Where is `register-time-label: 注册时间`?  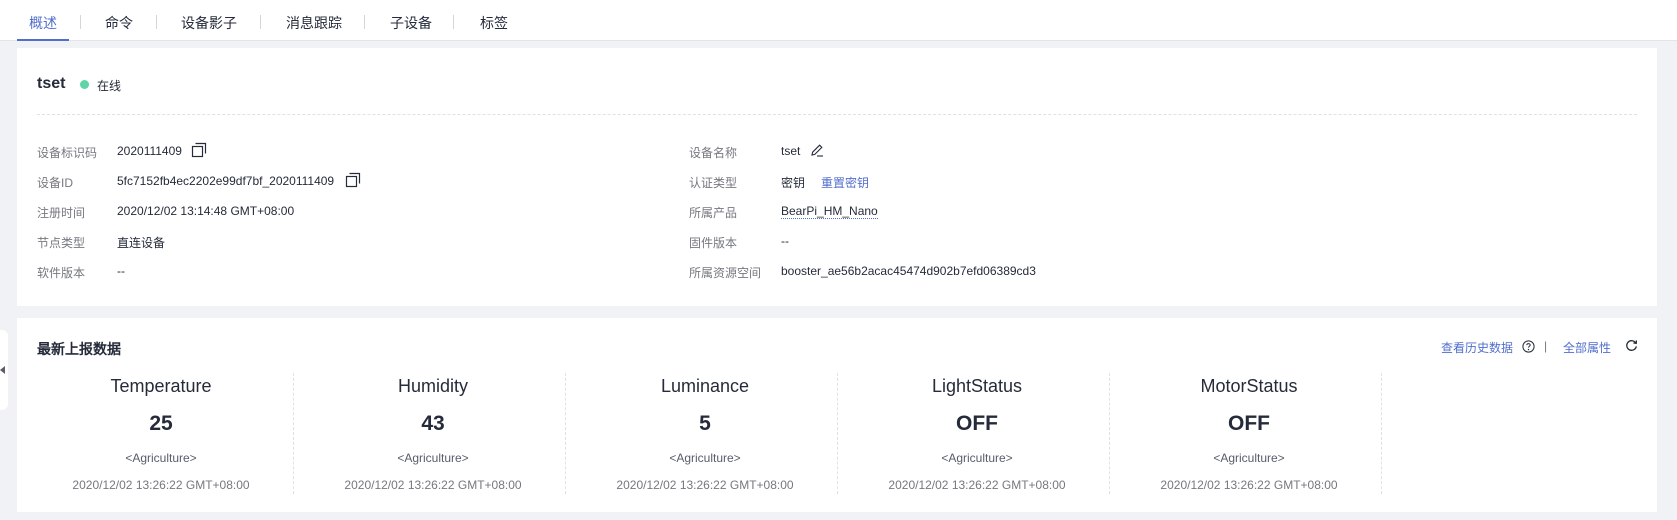 register-time-label: 注册时间 is located at coordinates (61, 213).